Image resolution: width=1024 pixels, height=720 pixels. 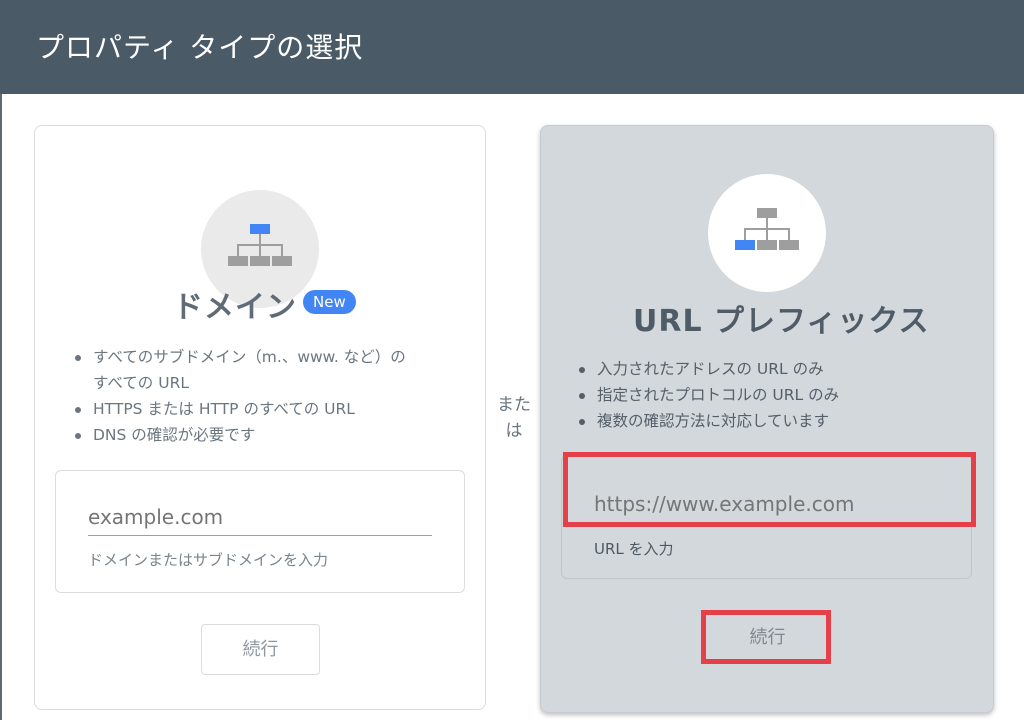 What do you see at coordinates (767, 421) in the screenshot?
I see `list-item: 複数の確認方法に対応しています` at bounding box center [767, 421].